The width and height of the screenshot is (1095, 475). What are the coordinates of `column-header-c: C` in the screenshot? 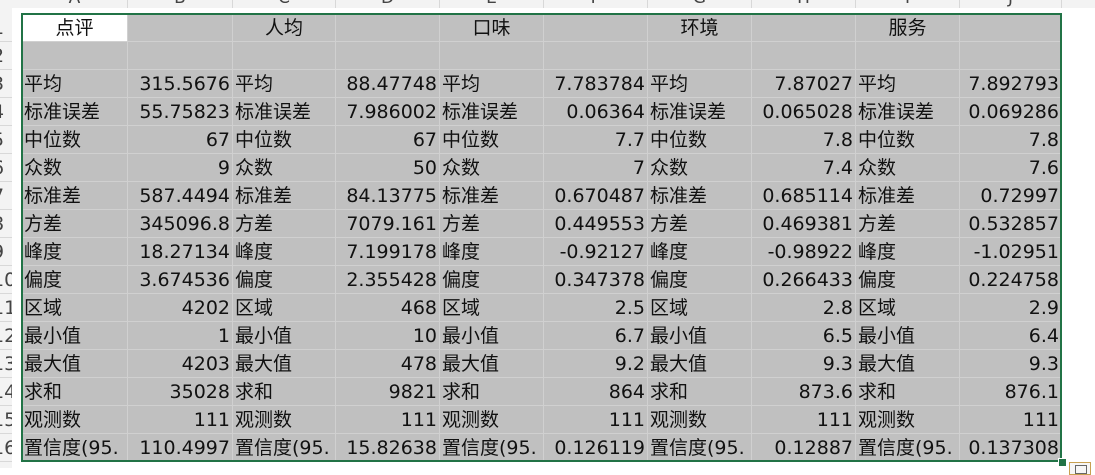 It's located at (284, 4).